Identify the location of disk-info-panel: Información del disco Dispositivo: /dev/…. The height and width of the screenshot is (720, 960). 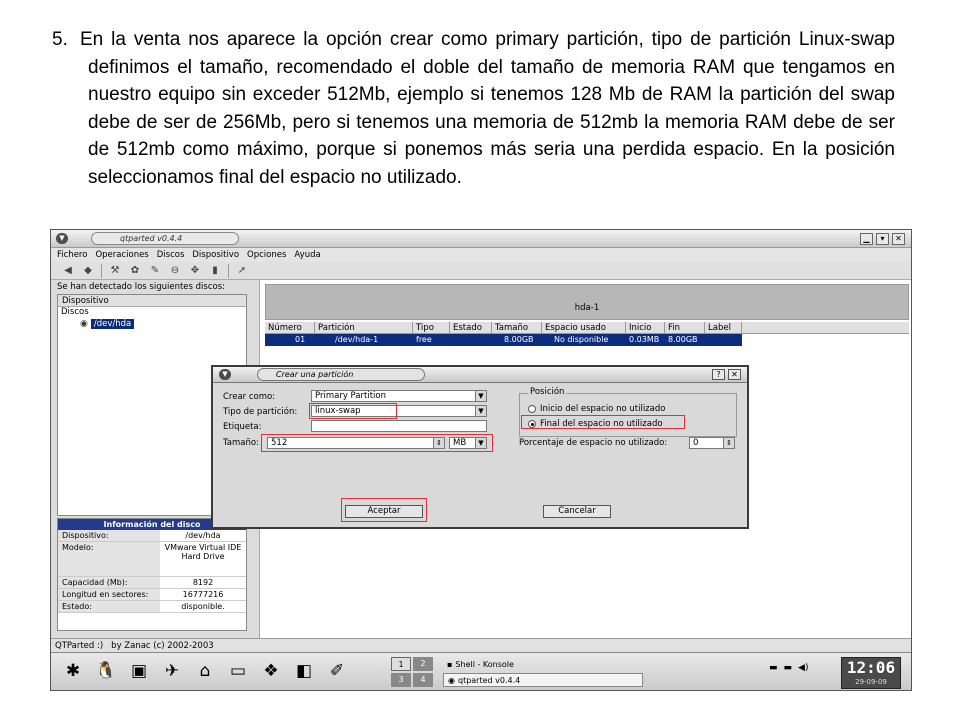
(152, 574).